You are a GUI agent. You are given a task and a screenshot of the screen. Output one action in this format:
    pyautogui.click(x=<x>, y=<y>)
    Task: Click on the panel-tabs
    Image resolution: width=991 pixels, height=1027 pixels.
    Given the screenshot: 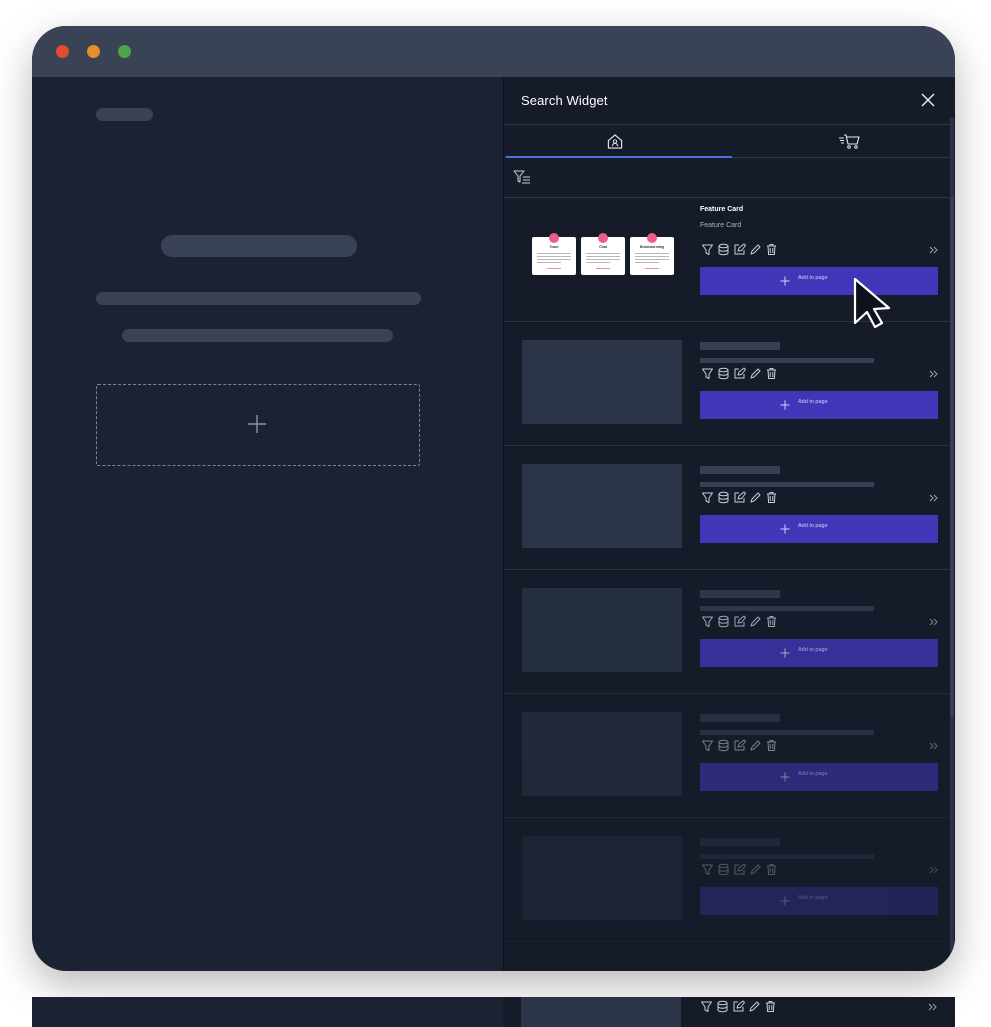 What is the action you would take?
    pyautogui.click(x=729, y=141)
    